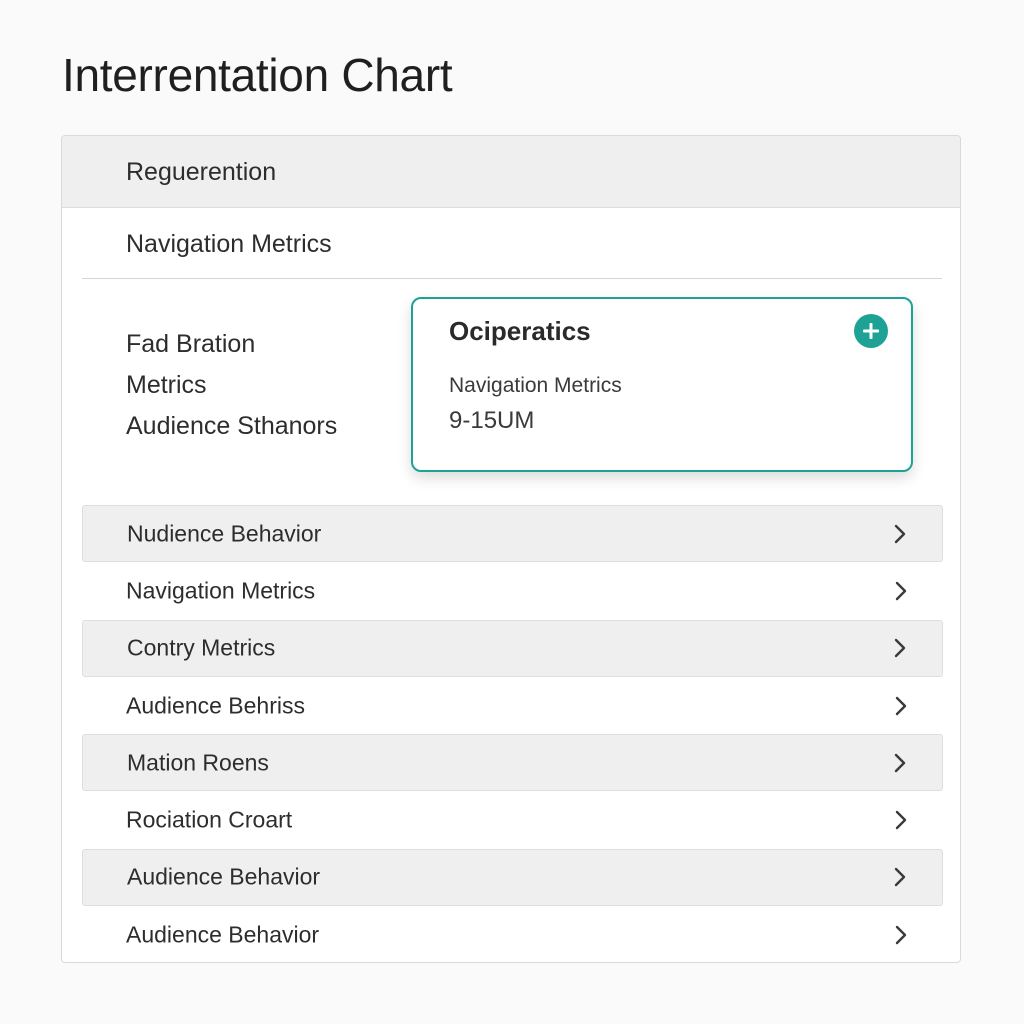 This screenshot has height=1024, width=1024. Describe the element at coordinates (231, 385) in the screenshot. I see `side-list: Fad Bration Metrics Audience Sthanors` at that location.